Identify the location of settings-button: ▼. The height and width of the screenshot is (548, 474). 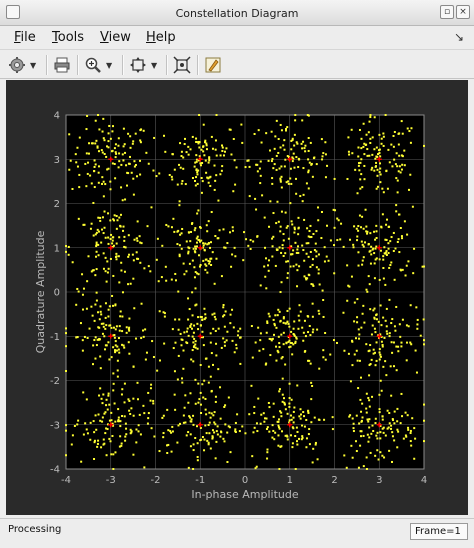
(22, 65).